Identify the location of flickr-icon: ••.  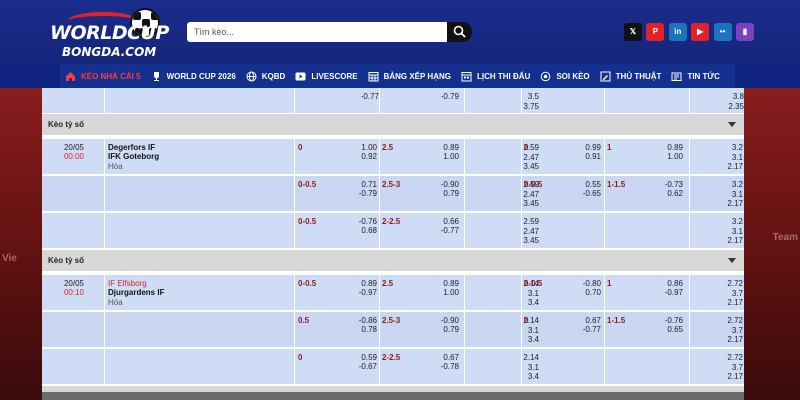
(722, 32).